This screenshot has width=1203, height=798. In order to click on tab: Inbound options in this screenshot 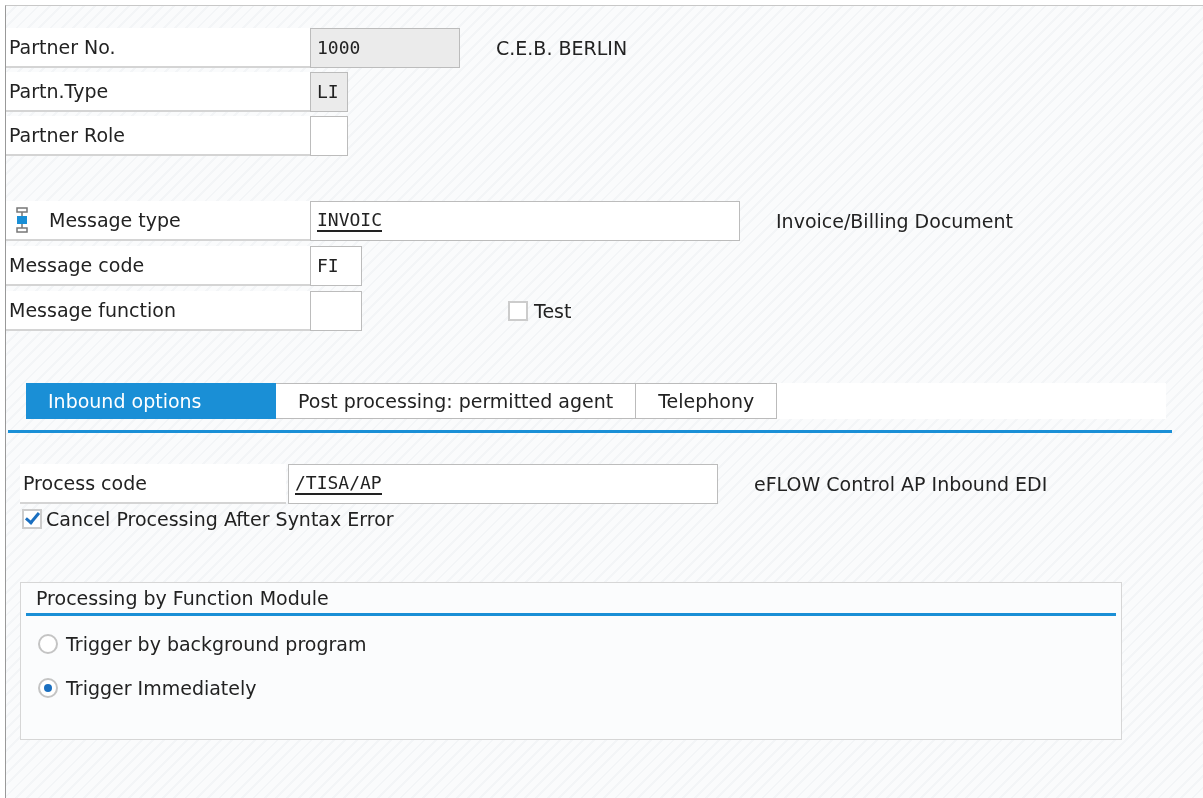, I will do `click(151, 401)`.